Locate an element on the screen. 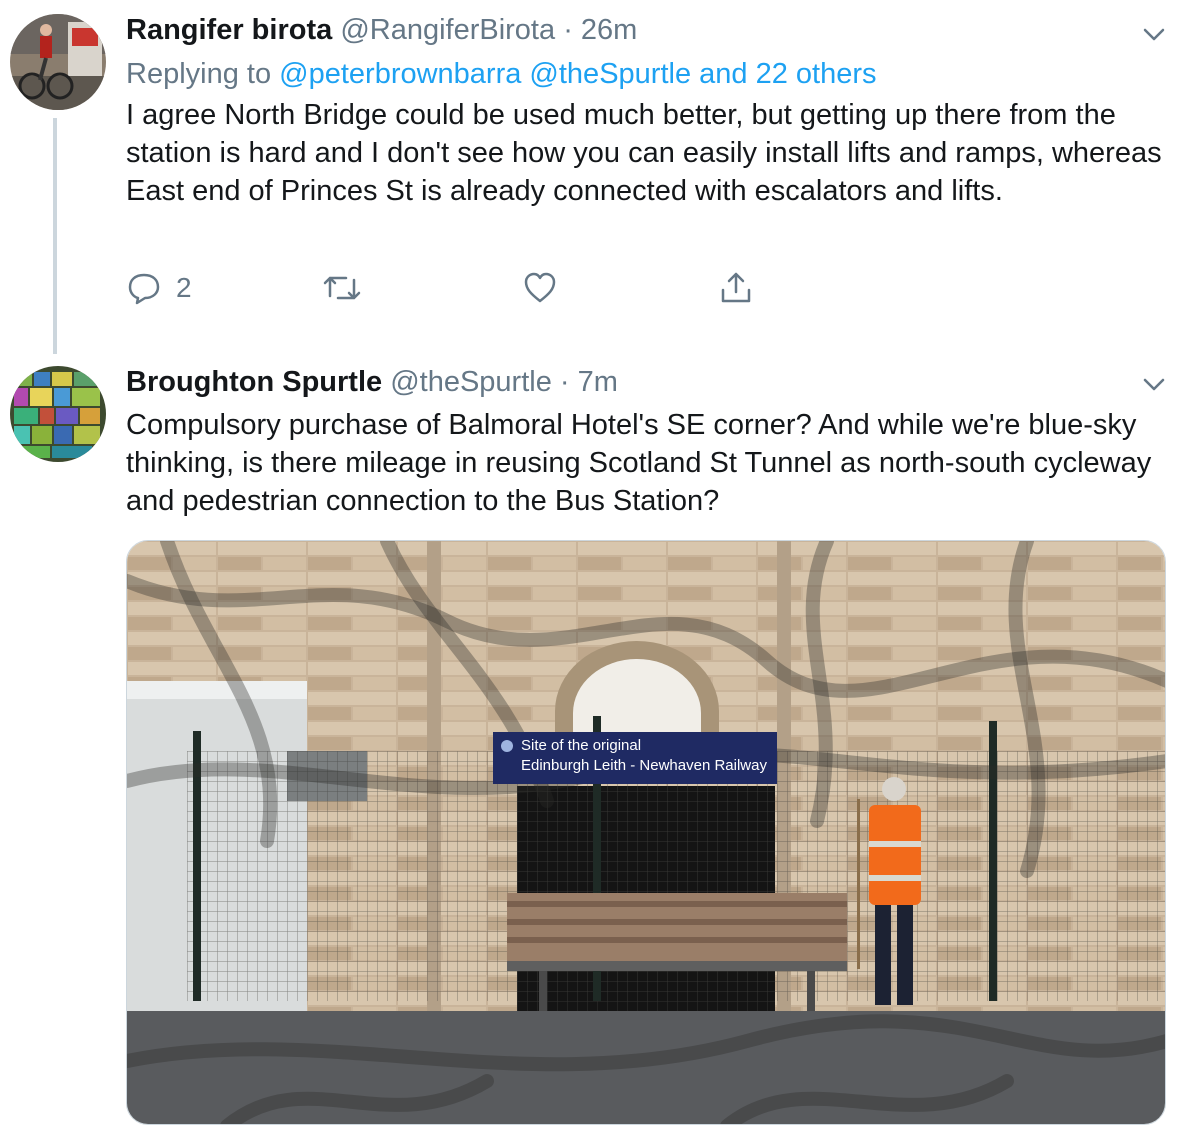 The height and width of the screenshot is (1138, 1184). share-icon is located at coordinates (736, 287).